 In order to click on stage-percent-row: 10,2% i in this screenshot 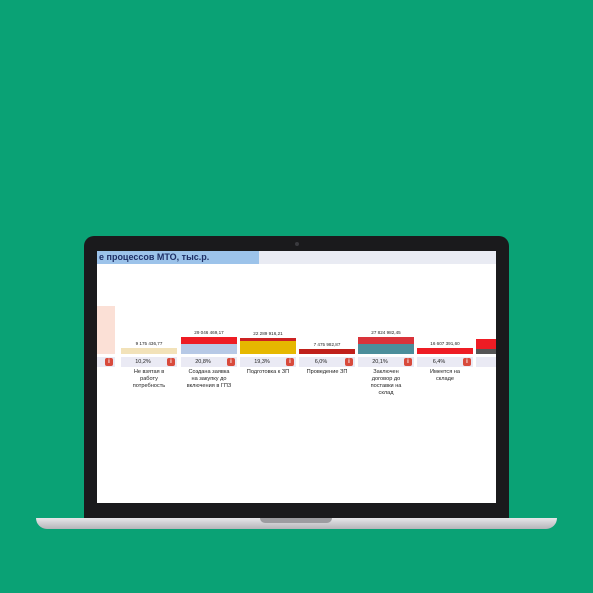, I will do `click(149, 362)`.